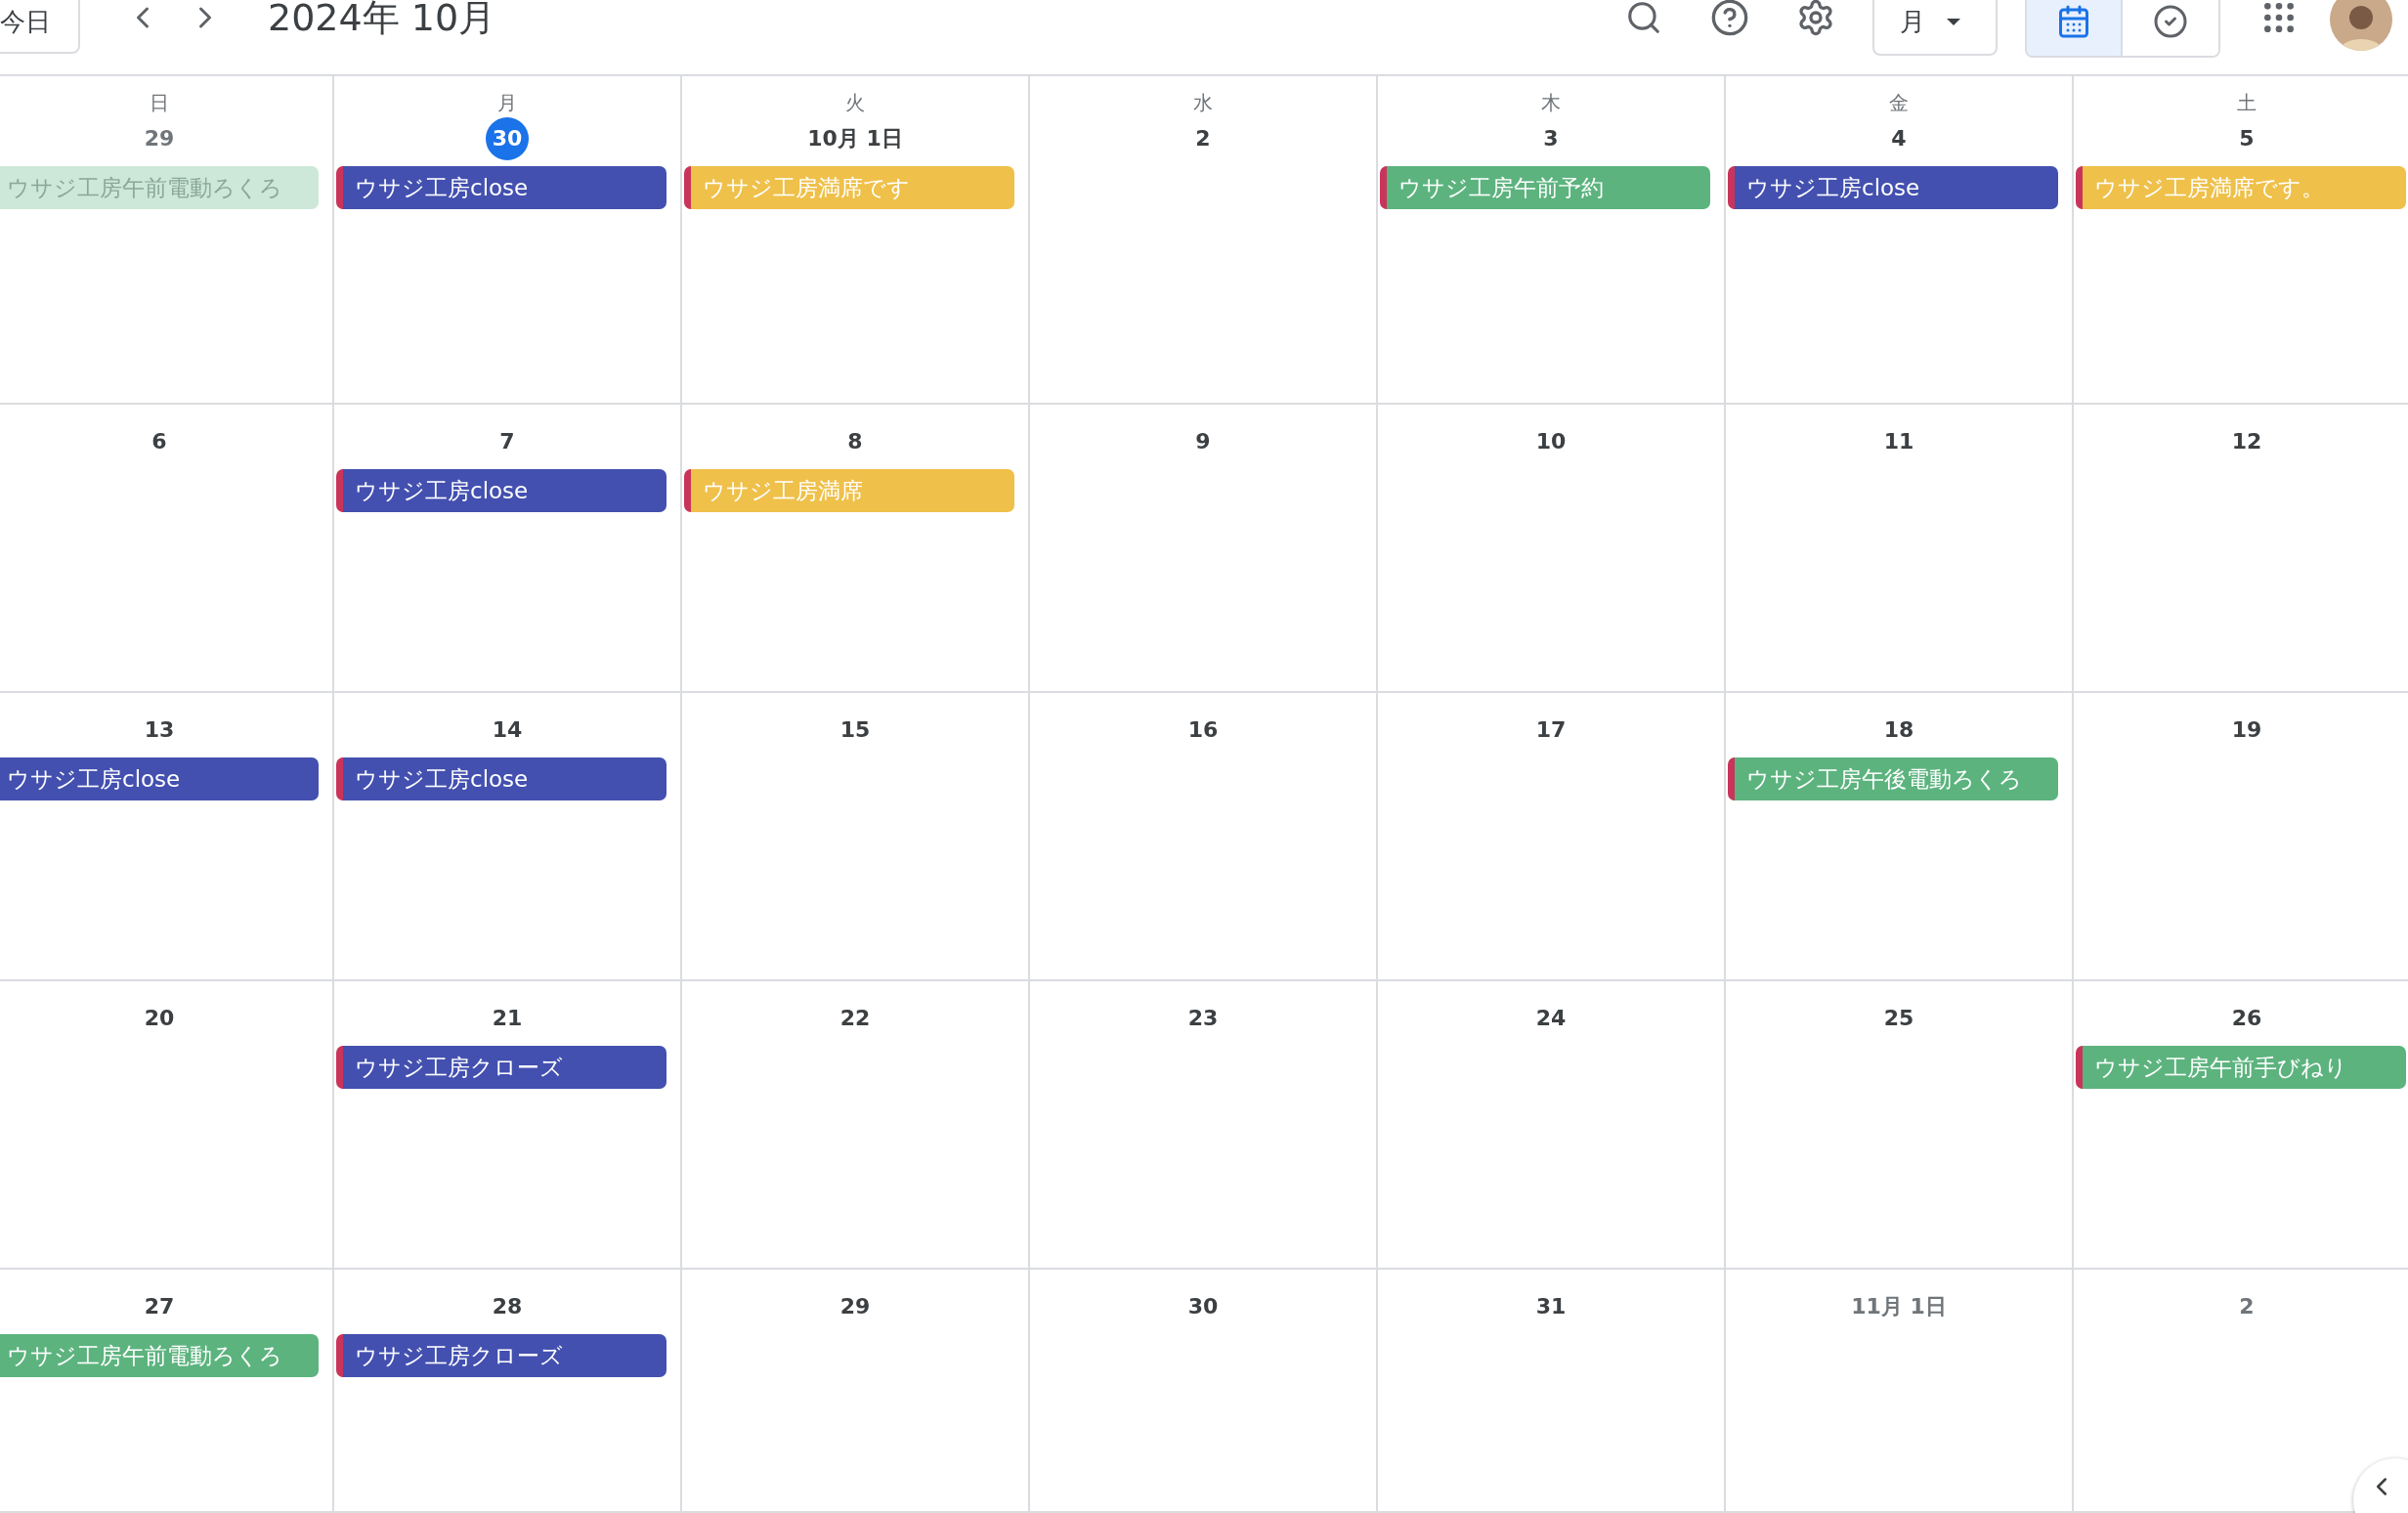  I want to click on day-number: 19, so click(2247, 730).